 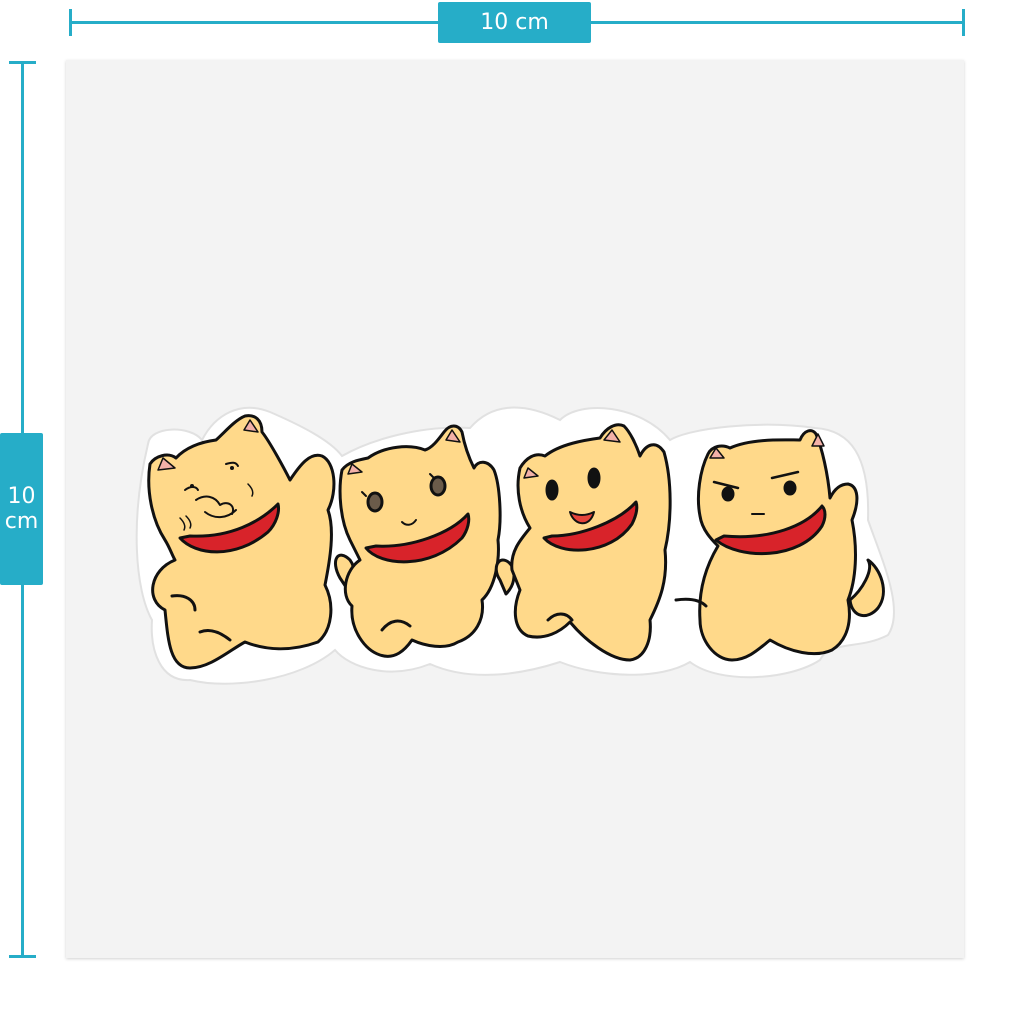 What do you see at coordinates (594, 478) in the screenshot?
I see `cat-3-eye-right` at bounding box center [594, 478].